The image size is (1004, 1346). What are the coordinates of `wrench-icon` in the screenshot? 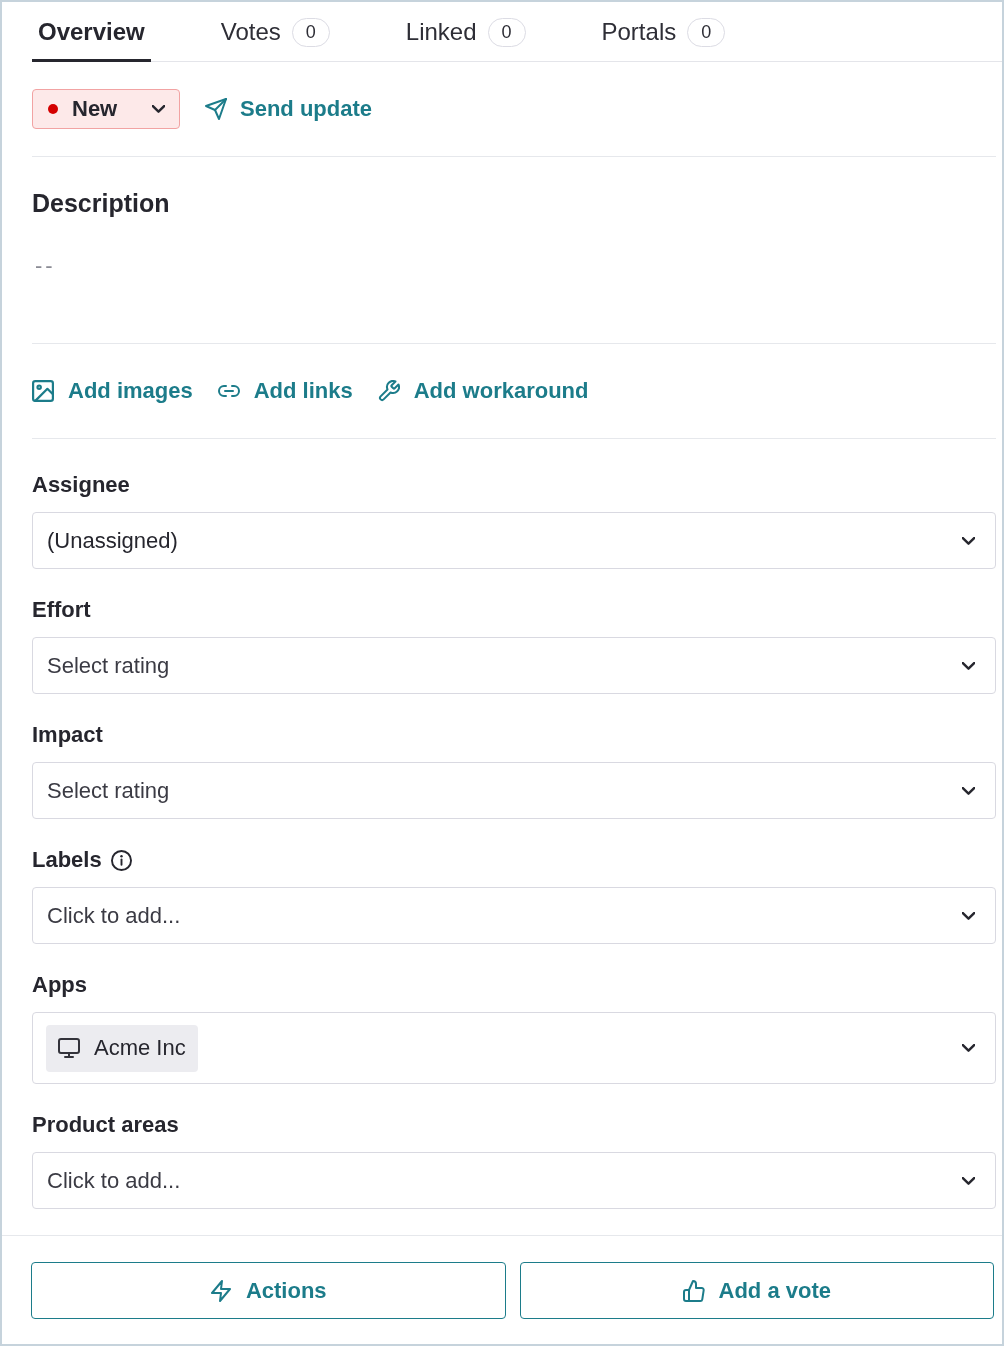 It's located at (388, 391).